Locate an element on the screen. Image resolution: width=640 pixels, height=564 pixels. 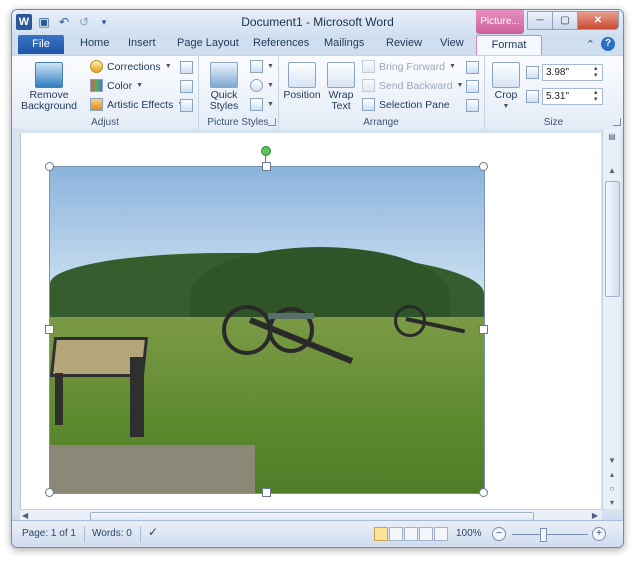
status-separator is located at coordinates (84, 534).